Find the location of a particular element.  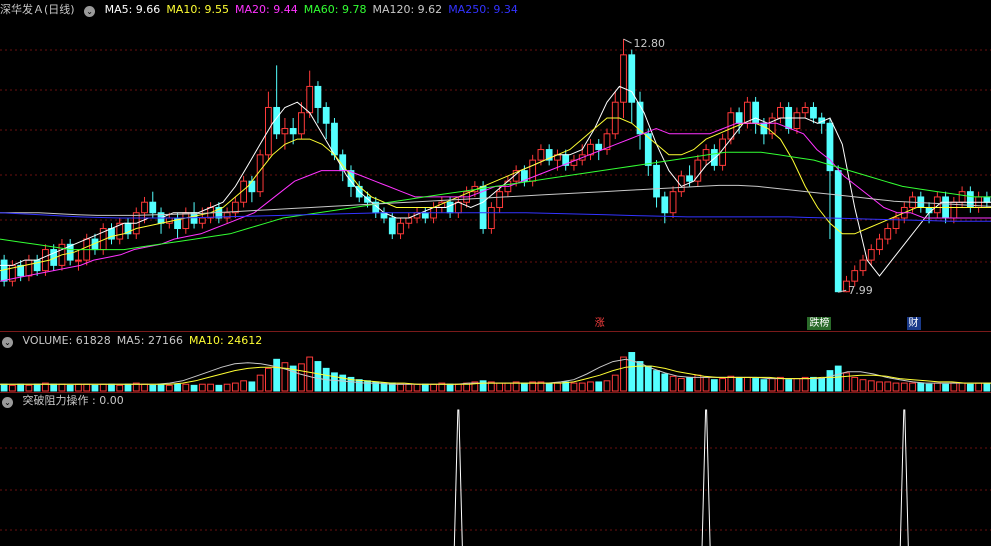

price-annotation-label: 12.80 is located at coordinates (650, 43).